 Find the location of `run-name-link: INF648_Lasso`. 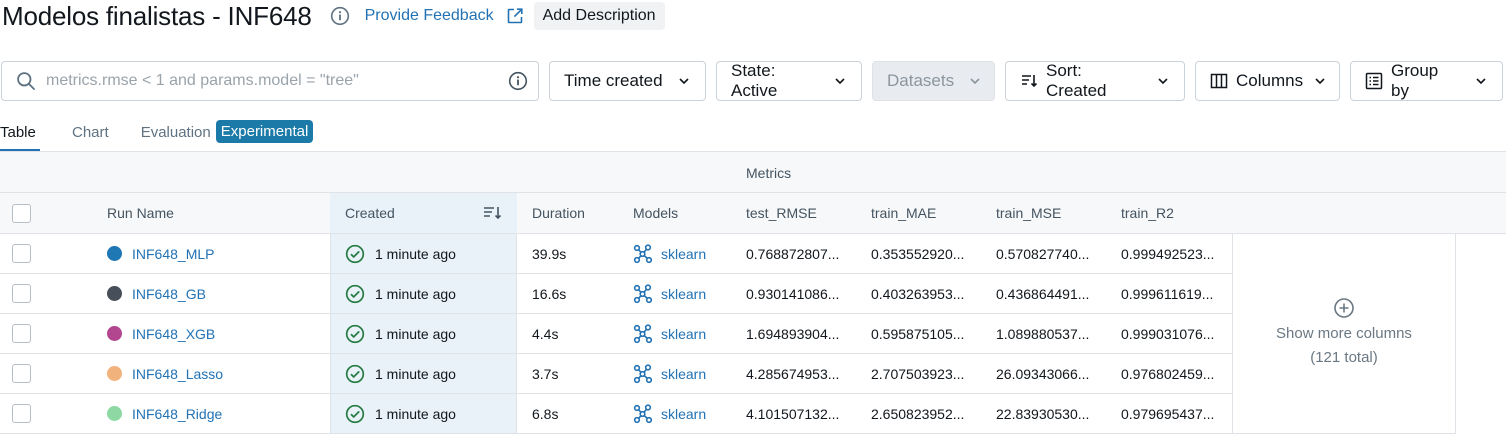

run-name-link: INF648_Lasso is located at coordinates (177, 374).